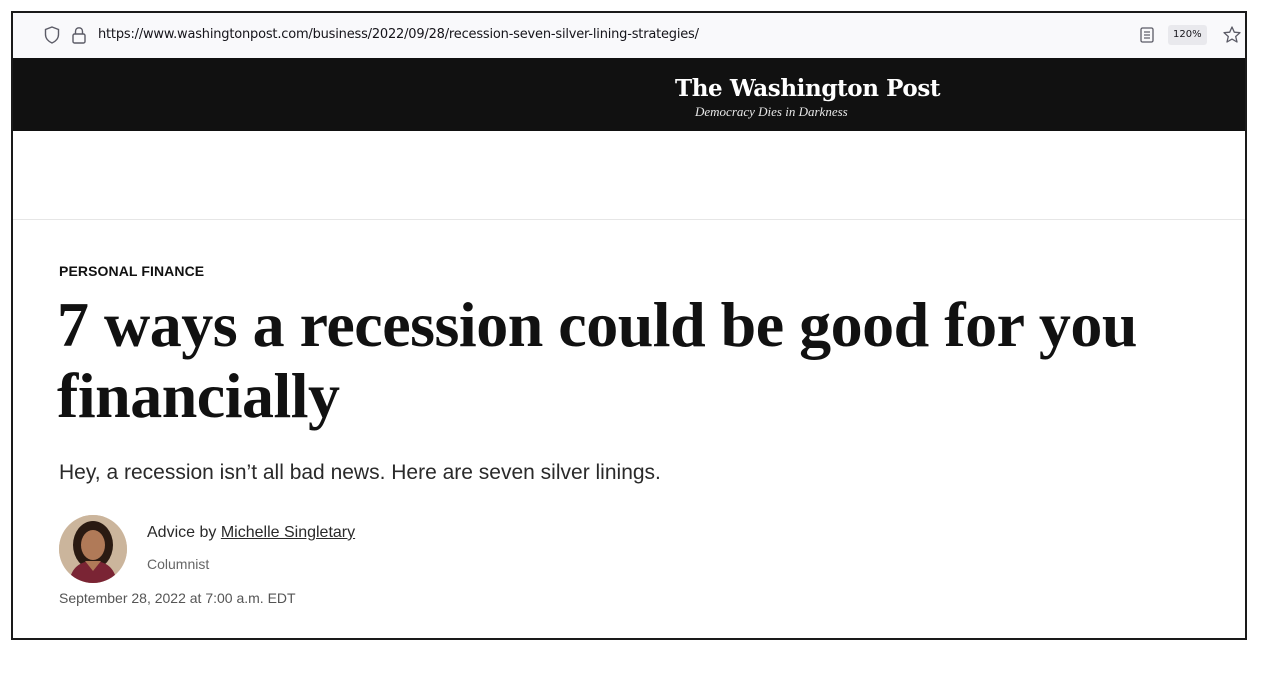  Describe the element at coordinates (131, 271) in the screenshot. I see `section-kicker: PERSONAL FINANCE` at that location.